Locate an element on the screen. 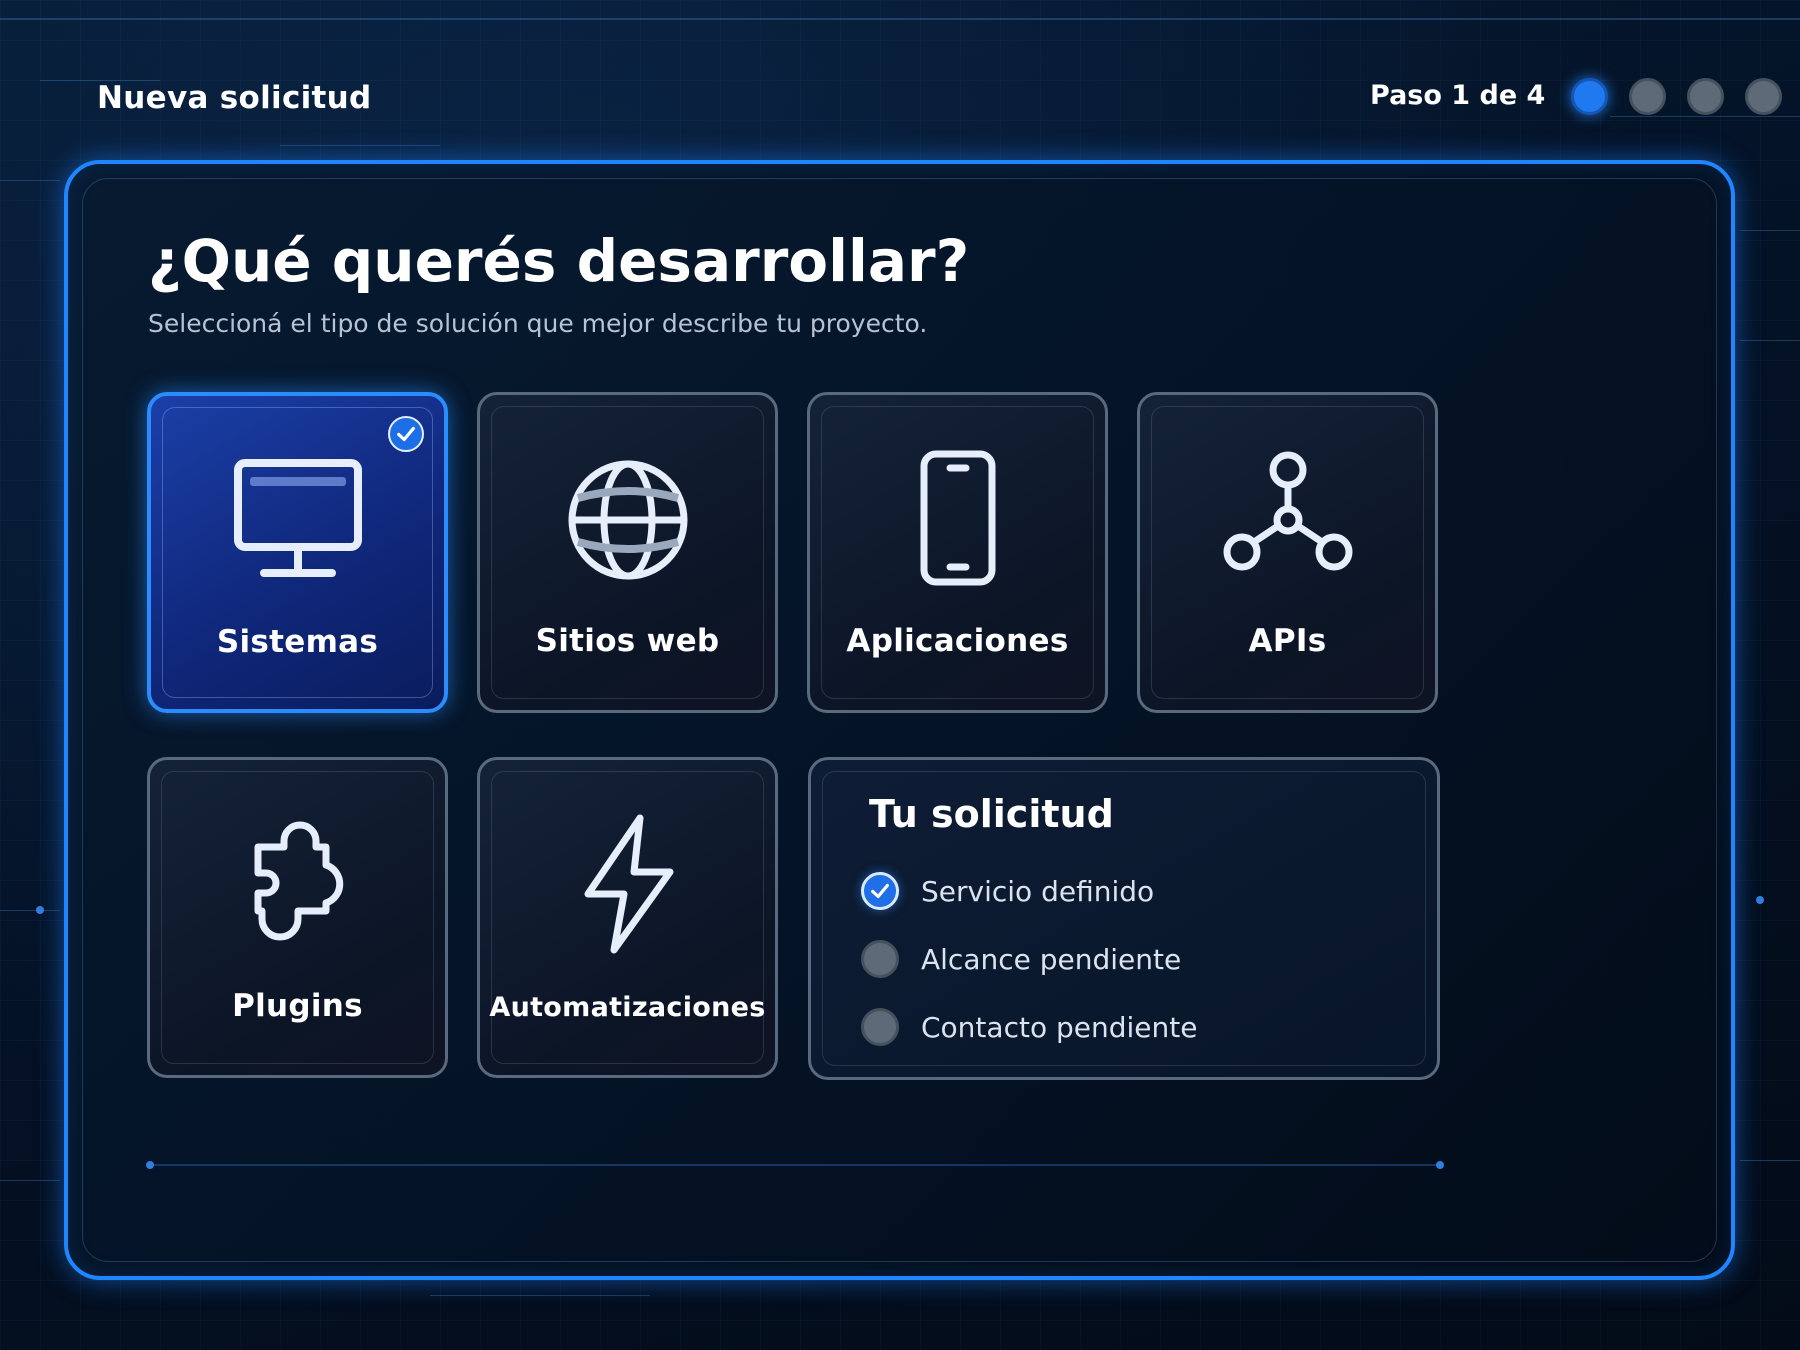 The height and width of the screenshot is (1350, 1800). decor-divider is located at coordinates (795, 1165).